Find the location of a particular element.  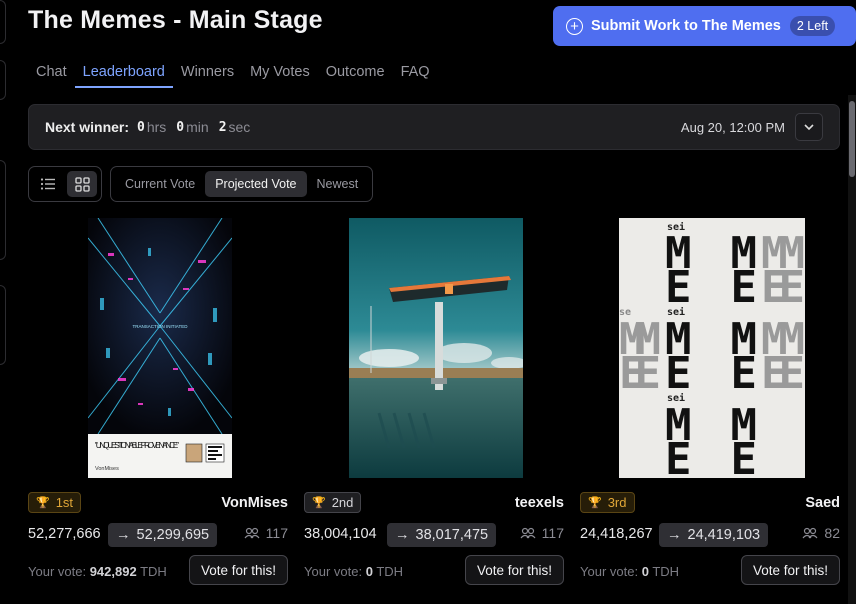

countdown-hours: 0 is located at coordinates (141, 127).